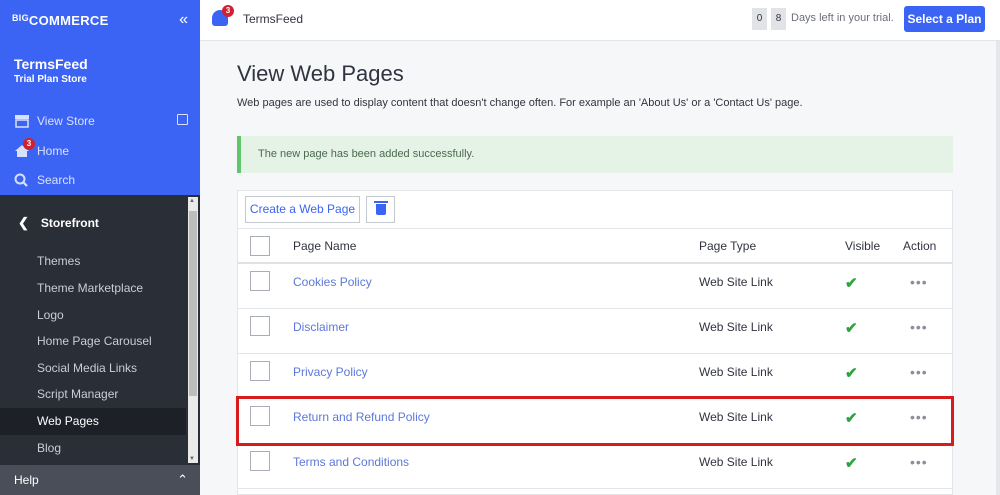 This screenshot has width=1000, height=495. I want to click on delete-button, so click(380, 209).